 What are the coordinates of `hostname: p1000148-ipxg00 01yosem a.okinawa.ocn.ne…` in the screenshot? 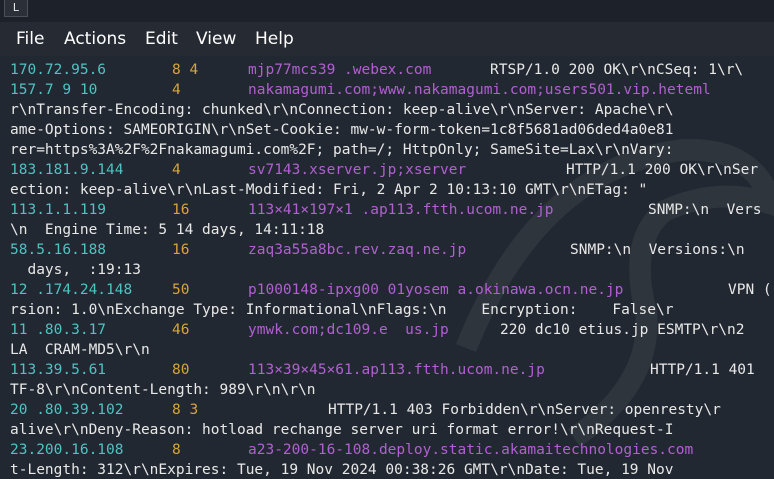 It's located at (436, 290).